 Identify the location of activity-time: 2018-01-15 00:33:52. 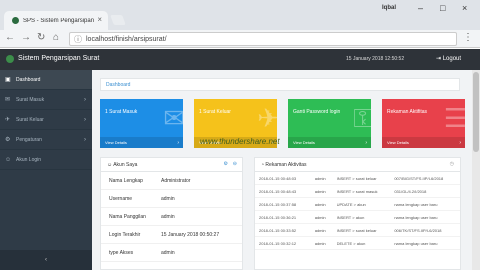
(278, 230).